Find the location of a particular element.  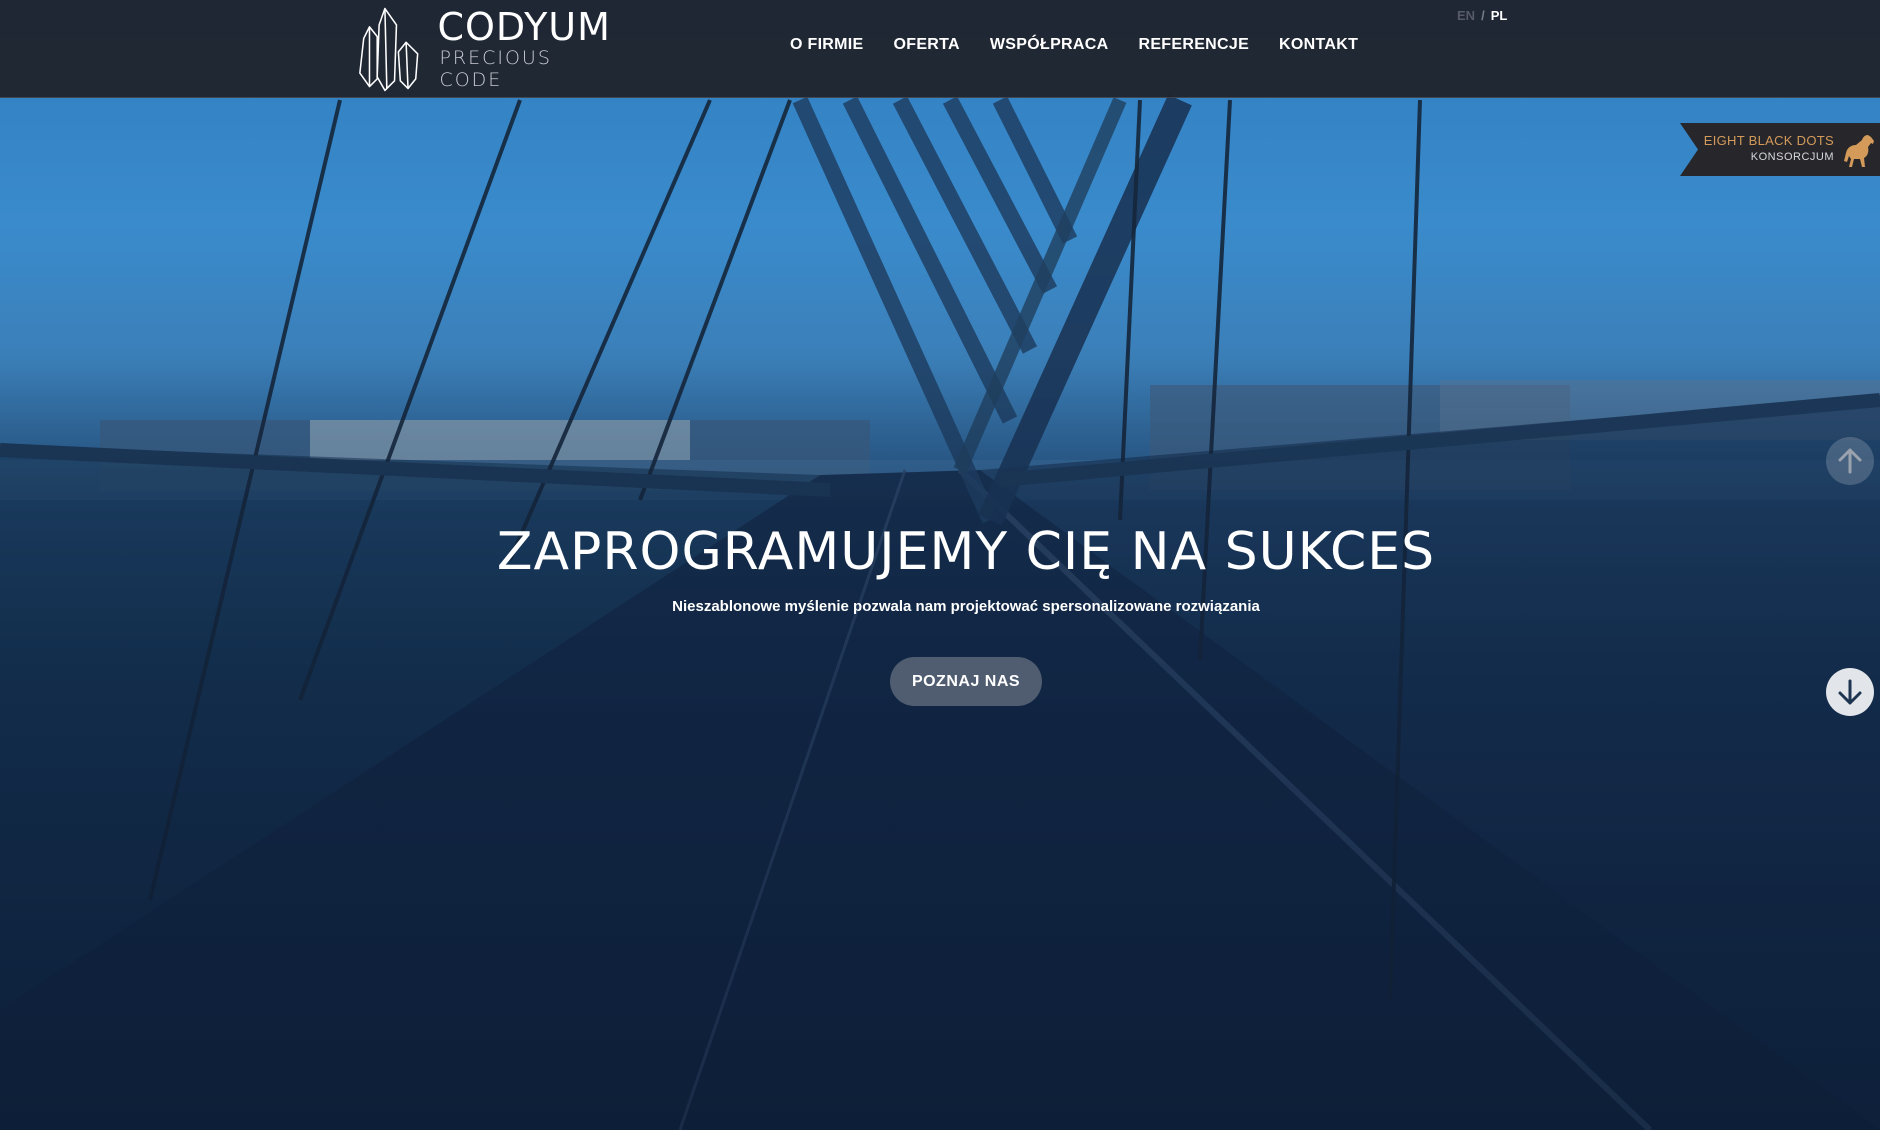

nav-item-referencje: REFERENCJE is located at coordinates (1193, 45).